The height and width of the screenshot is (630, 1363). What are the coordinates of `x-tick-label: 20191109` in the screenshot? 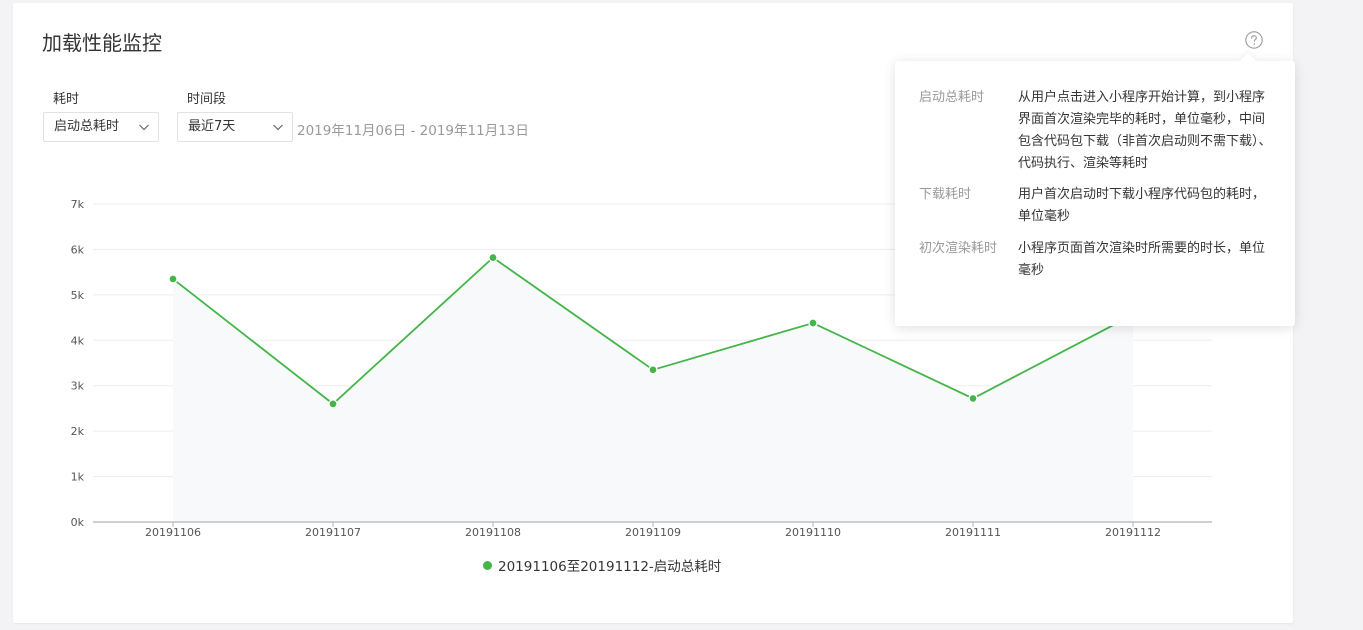 It's located at (653, 532).